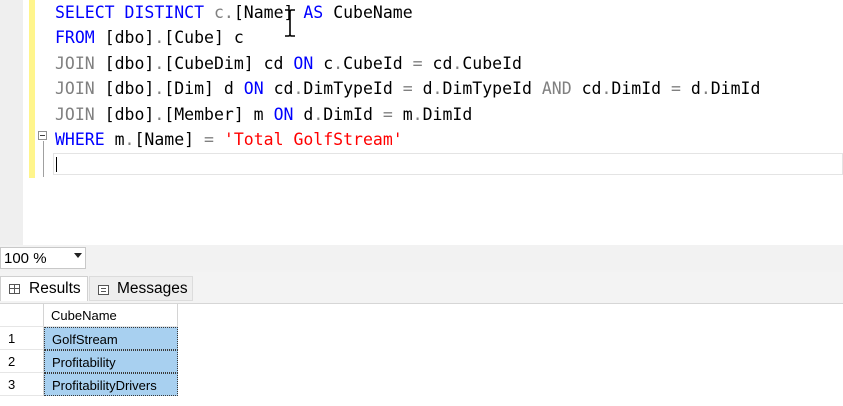 This screenshot has width=843, height=406. Describe the element at coordinates (22, 315) in the screenshot. I see `grid-corner-cell` at that location.